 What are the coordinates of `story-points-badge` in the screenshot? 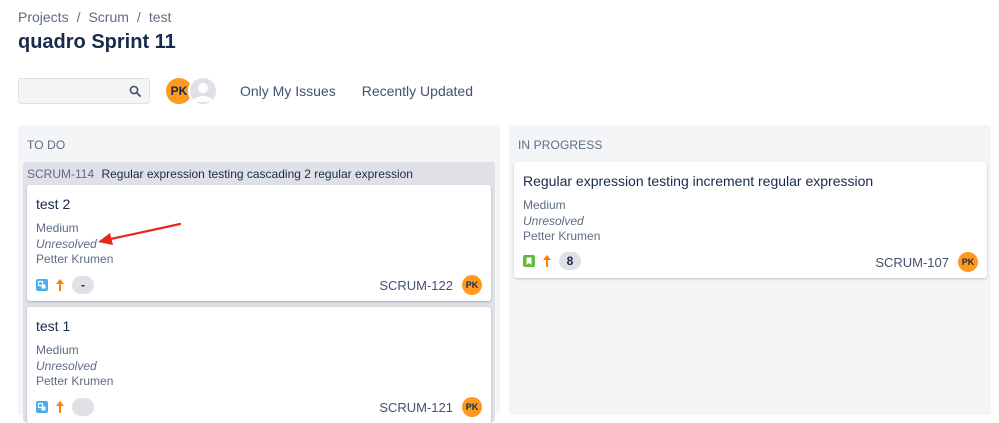 It's located at (83, 407).